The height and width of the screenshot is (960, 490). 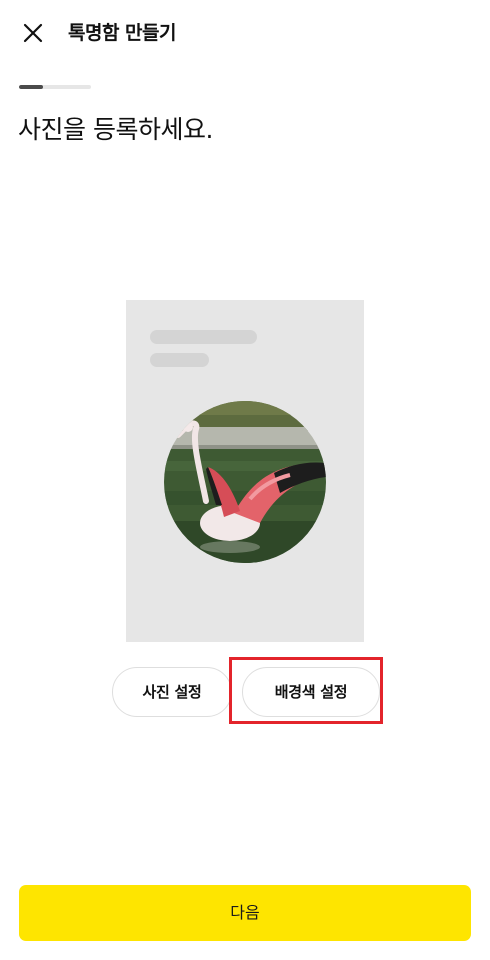 I want to click on progress-bar, so click(x=55, y=87).